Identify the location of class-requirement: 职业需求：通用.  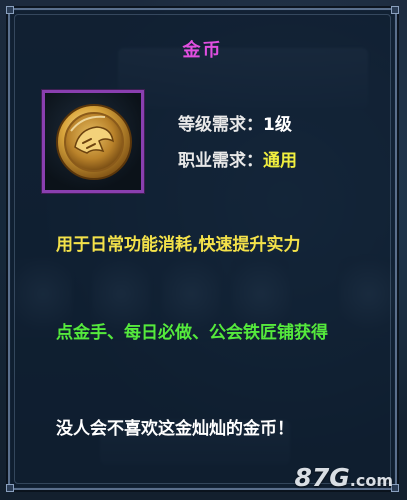
(237, 158).